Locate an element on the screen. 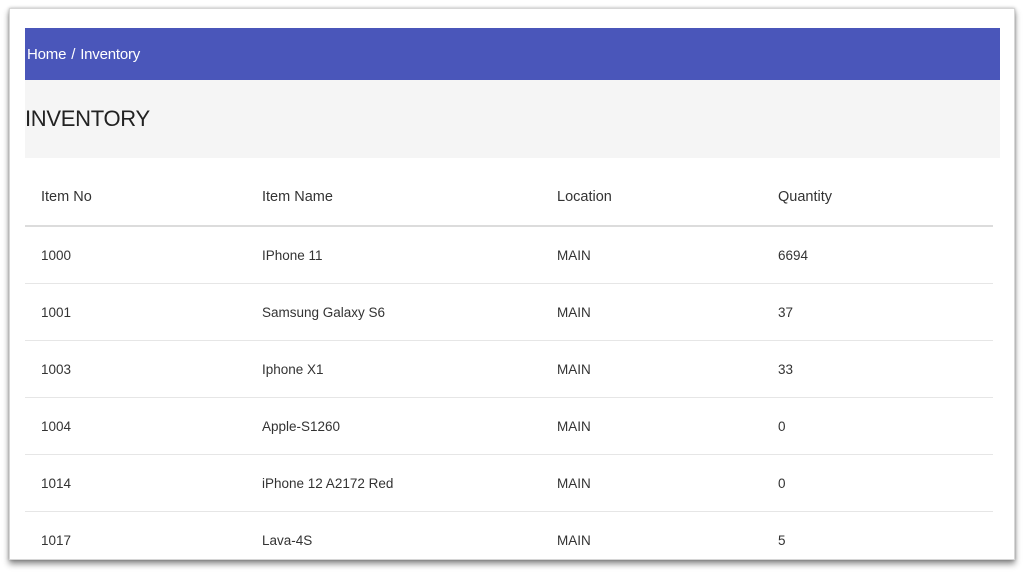 The width and height of the screenshot is (1024, 576). cell-quantity: 33 is located at coordinates (885, 369).